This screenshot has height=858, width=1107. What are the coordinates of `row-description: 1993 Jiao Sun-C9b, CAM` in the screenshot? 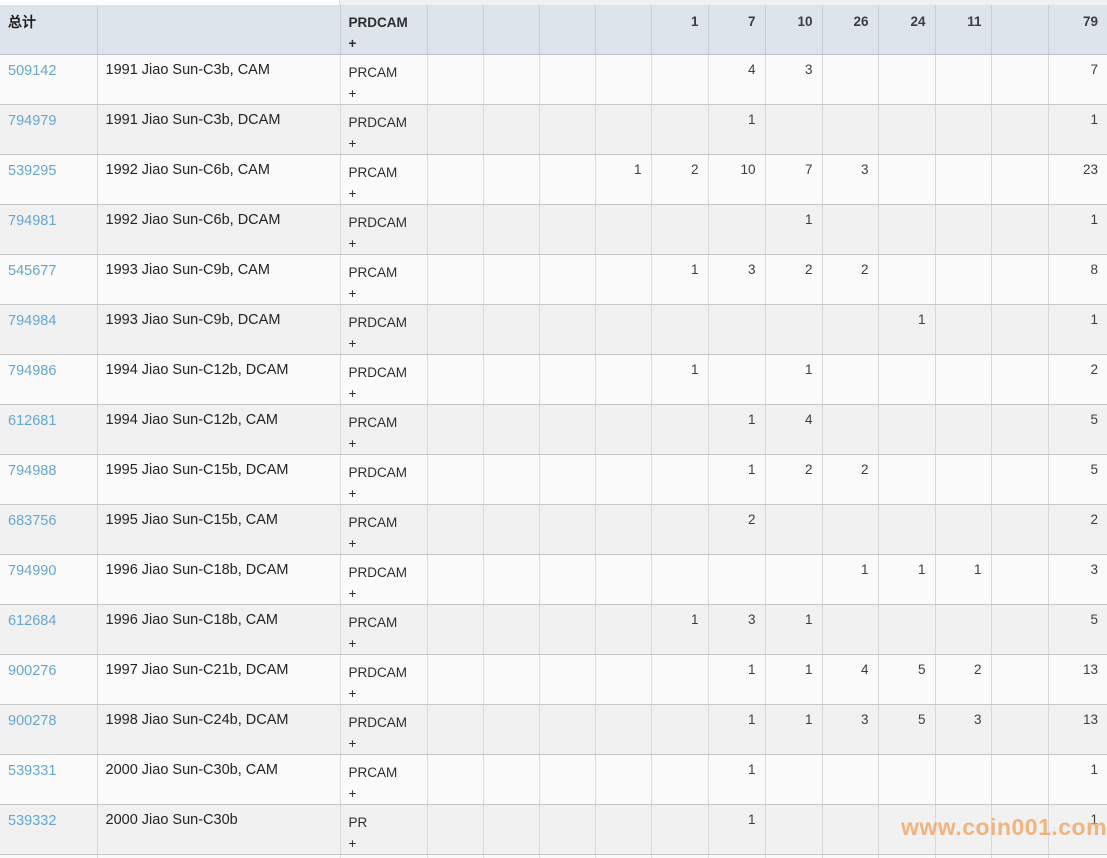 It's located at (219, 279).